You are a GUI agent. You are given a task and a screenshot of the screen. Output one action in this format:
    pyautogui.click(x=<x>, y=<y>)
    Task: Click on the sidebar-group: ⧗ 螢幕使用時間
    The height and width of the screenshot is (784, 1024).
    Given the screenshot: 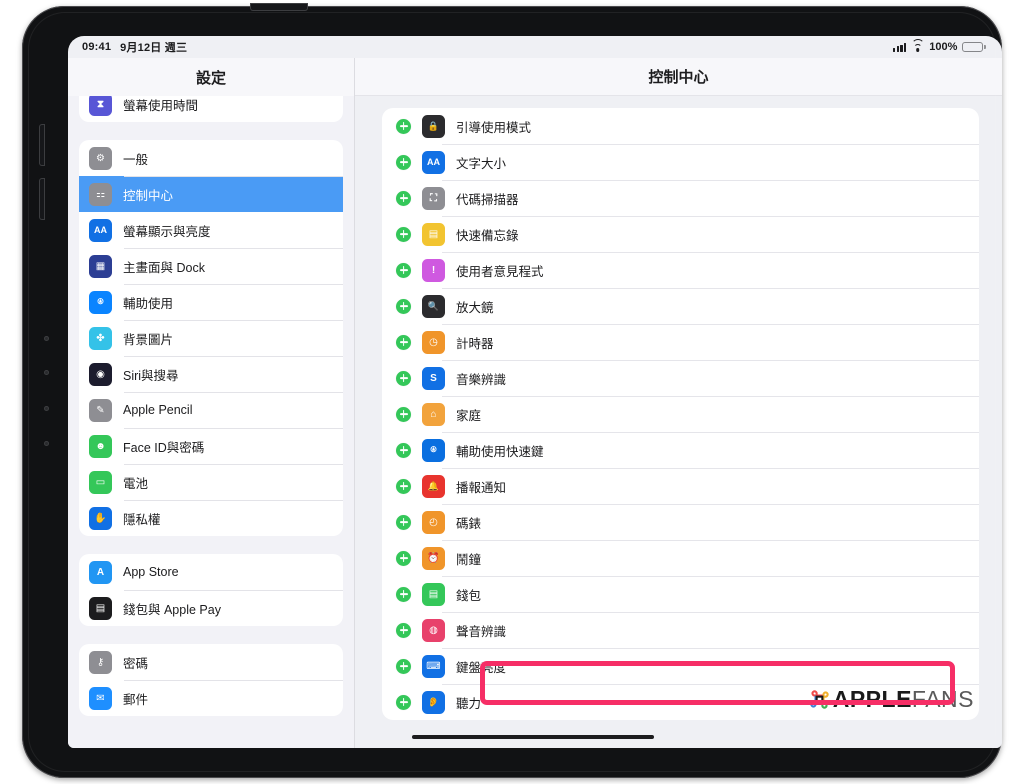 What is the action you would take?
    pyautogui.click(x=211, y=109)
    